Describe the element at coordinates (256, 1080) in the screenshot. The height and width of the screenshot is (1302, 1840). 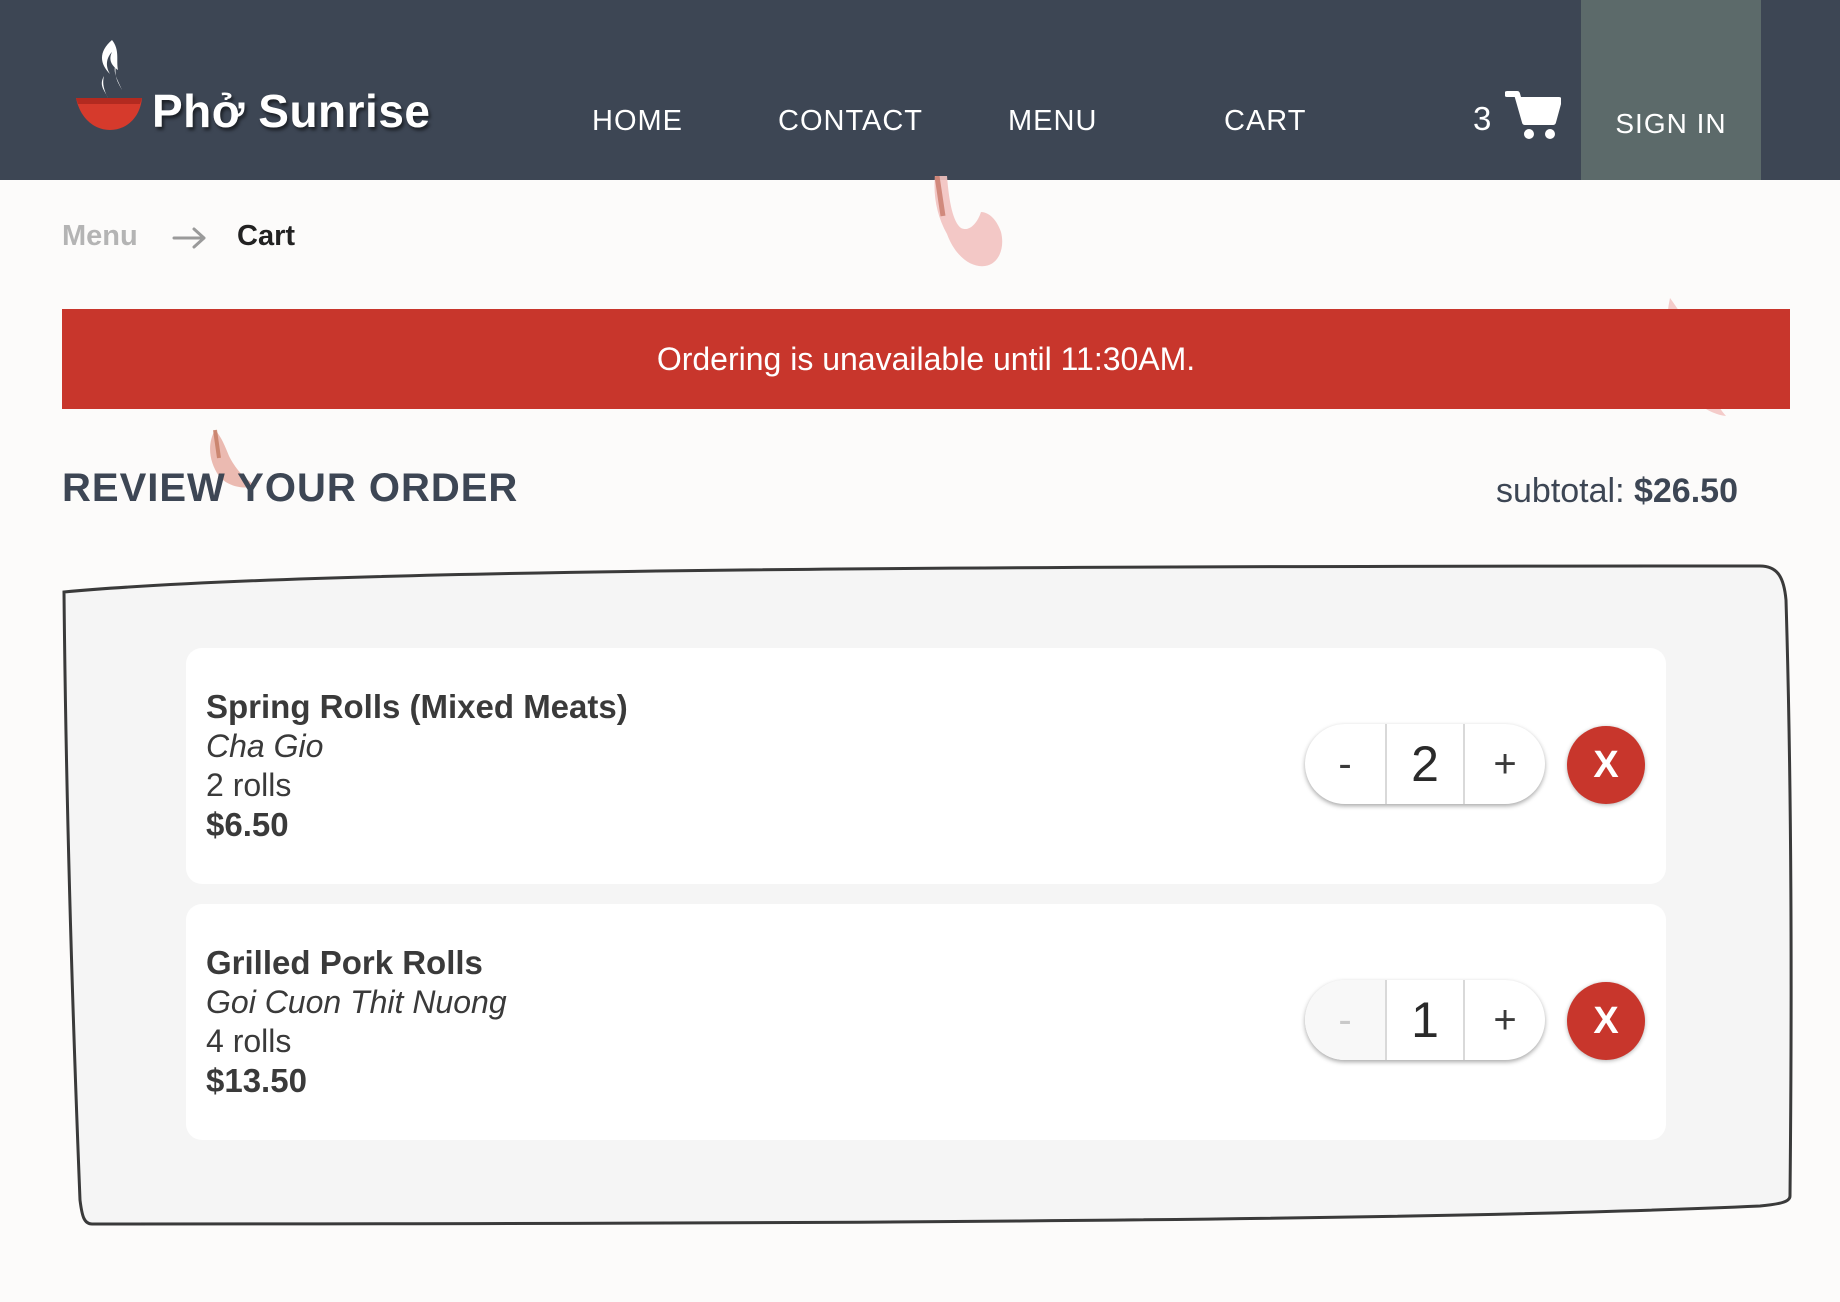
I see `item-price: $13.50` at that location.